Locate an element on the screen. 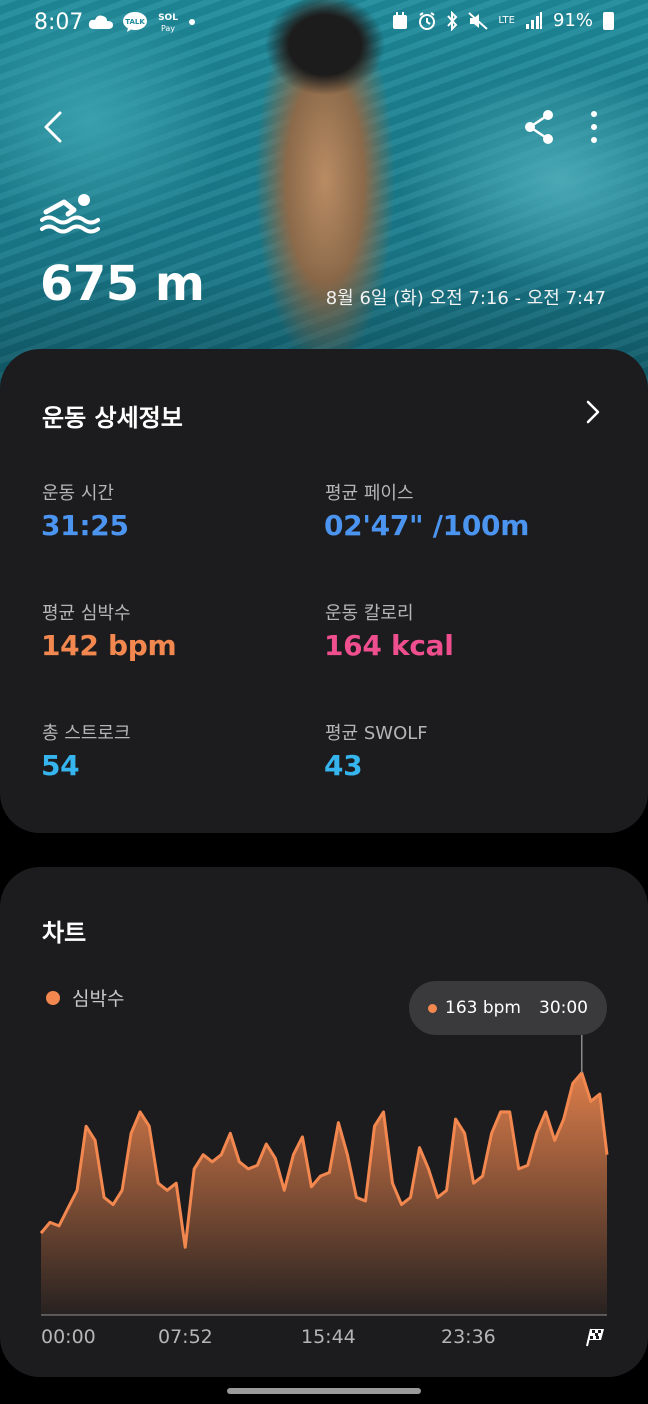 This screenshot has width=648, height=1404. avg-pace-value: 02'47" /100m is located at coordinates (427, 525).